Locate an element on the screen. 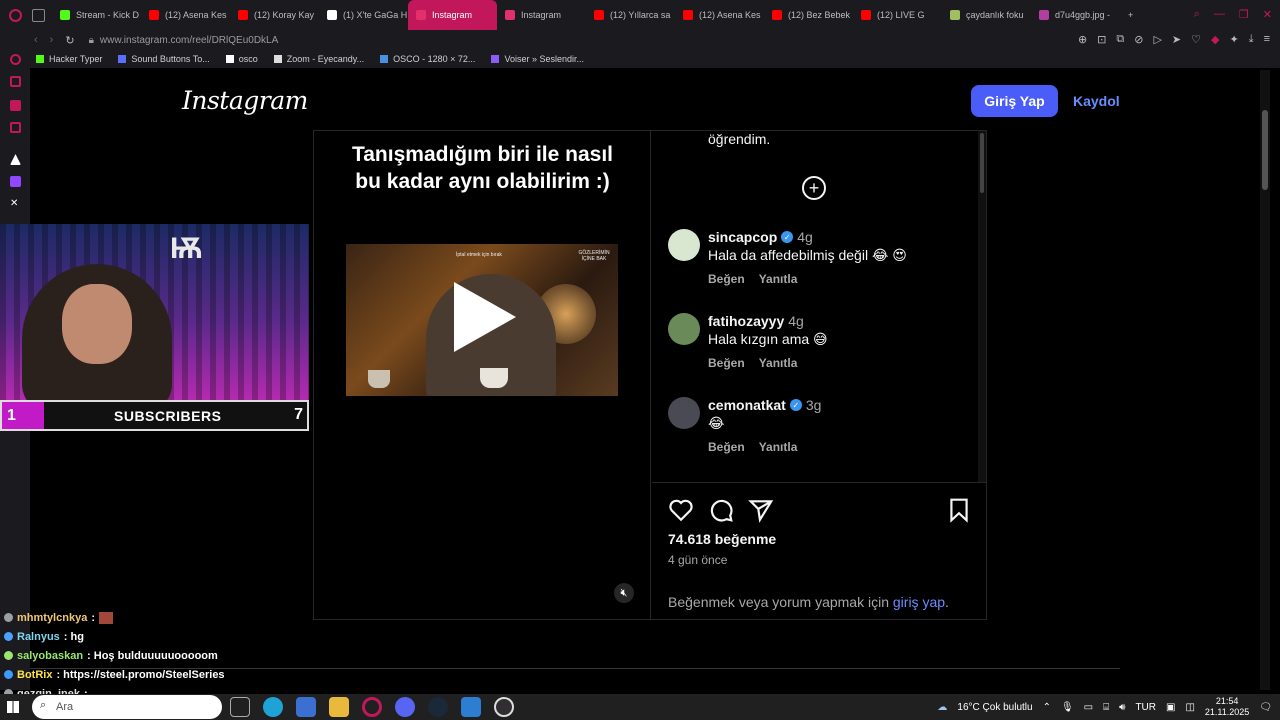 The width and height of the screenshot is (1280, 720). comments-scrollbar is located at coordinates (982, 306).